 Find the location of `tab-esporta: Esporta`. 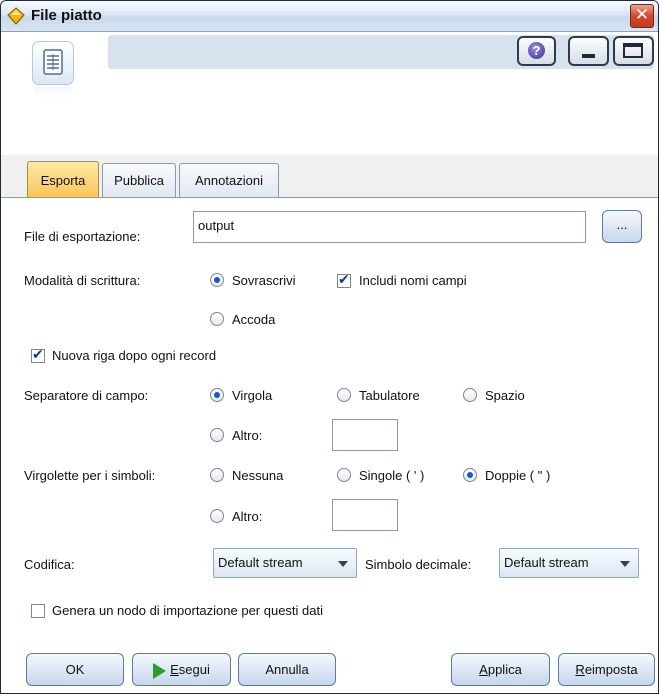

tab-esporta: Esporta is located at coordinates (63, 179).